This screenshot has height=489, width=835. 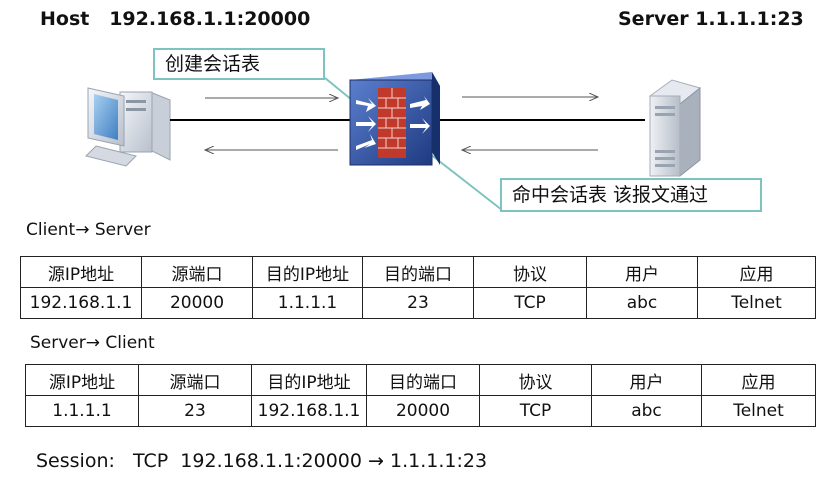 I want to click on cell-source-ip: 1.1.1.1, so click(x=82, y=411).